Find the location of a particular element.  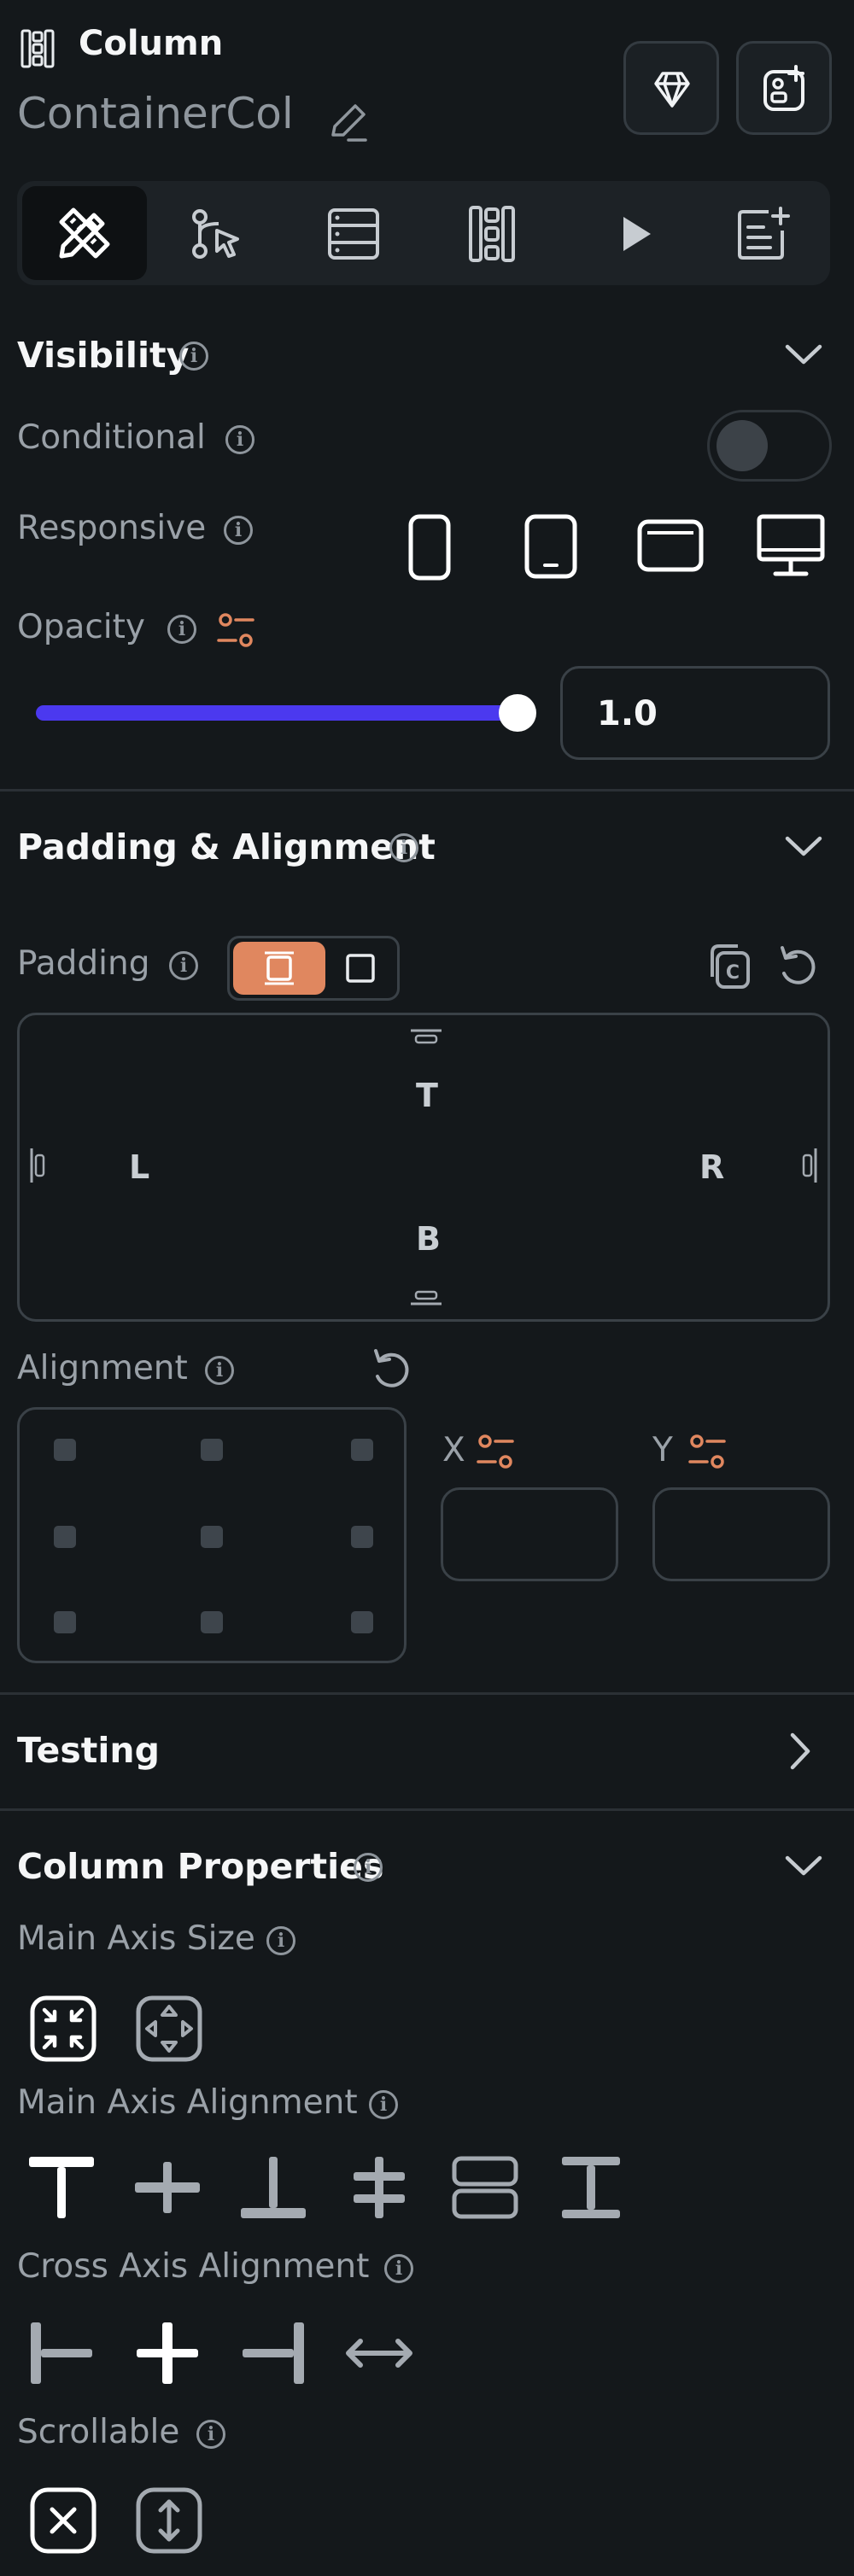

padding-alignment-title: Padding & Alignment is located at coordinates (226, 847).